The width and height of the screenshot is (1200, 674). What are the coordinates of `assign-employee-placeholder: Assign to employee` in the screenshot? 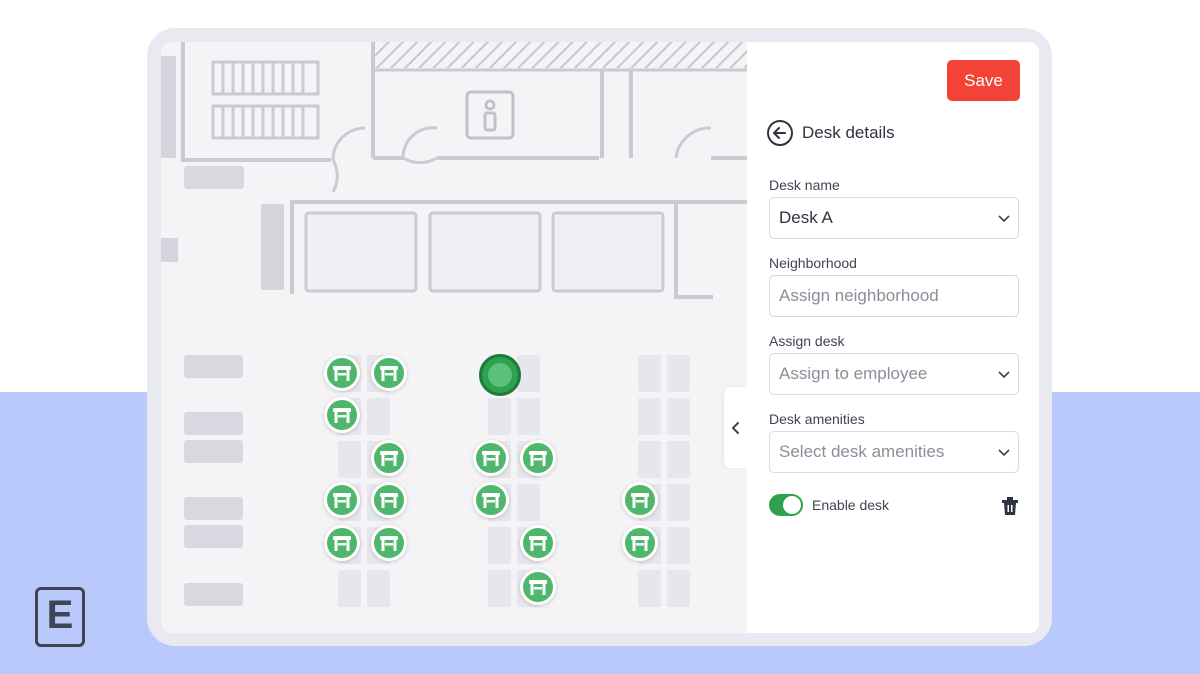 It's located at (853, 373).